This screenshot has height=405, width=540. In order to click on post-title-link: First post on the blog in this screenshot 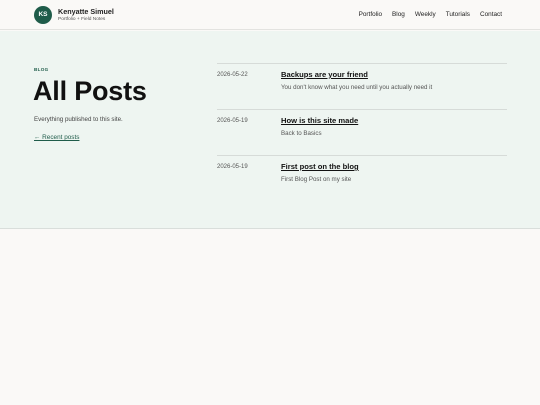, I will do `click(320, 166)`.